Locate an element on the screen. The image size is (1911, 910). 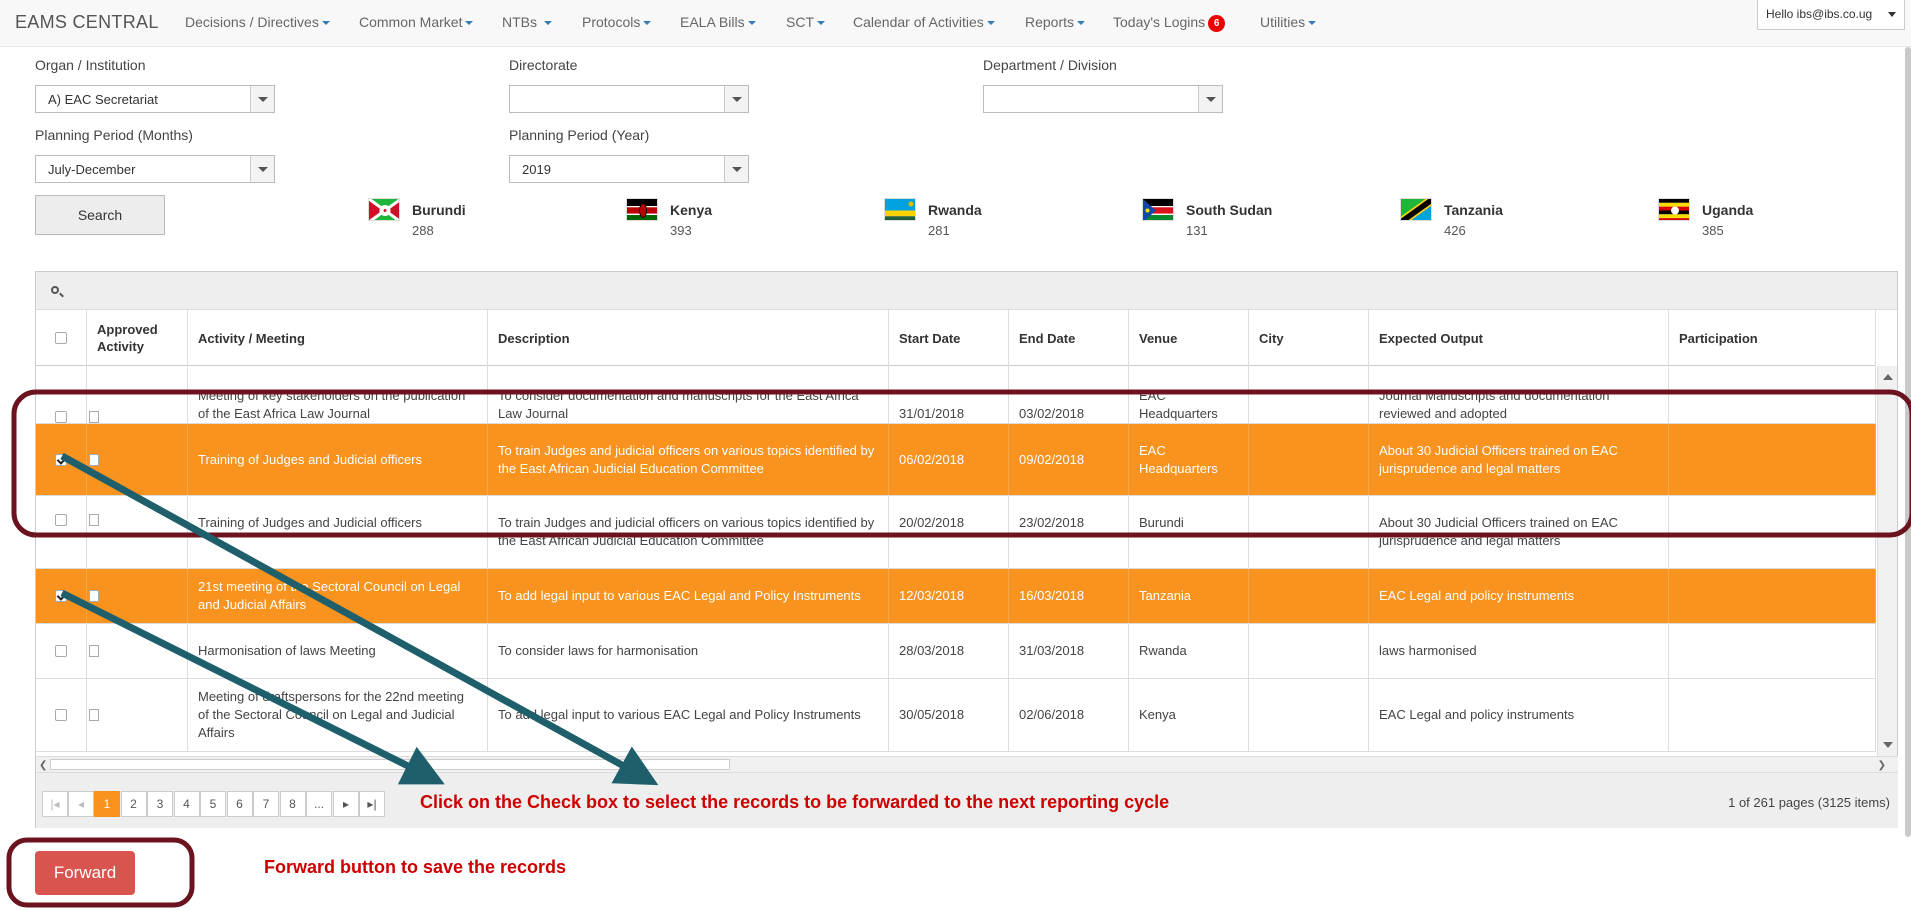
nav-sct: SCT is located at coordinates (805, 22).